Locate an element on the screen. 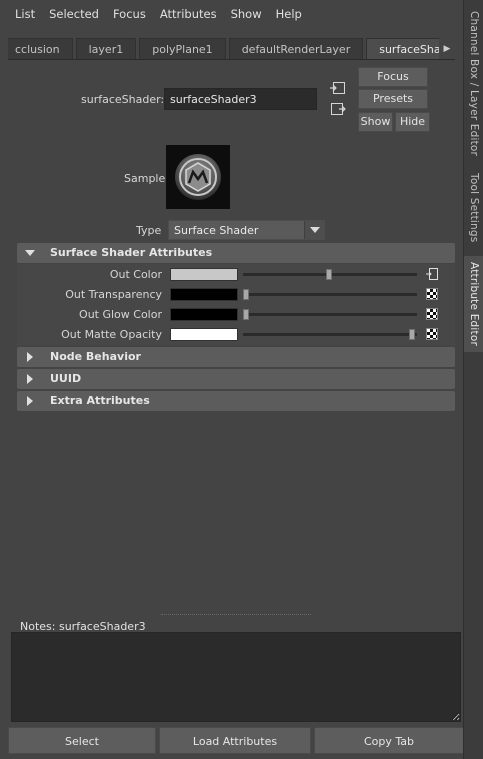 This screenshot has height=759, width=483. section-uuid: UUID is located at coordinates (236, 379).